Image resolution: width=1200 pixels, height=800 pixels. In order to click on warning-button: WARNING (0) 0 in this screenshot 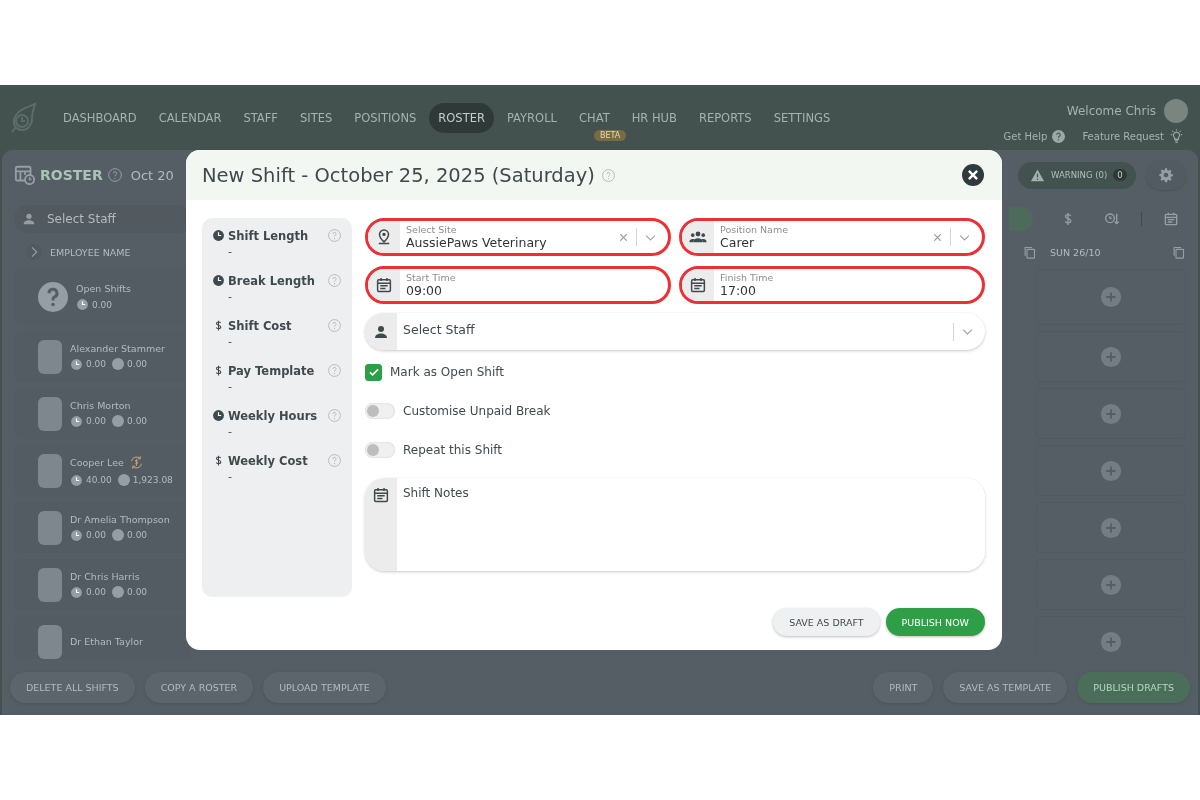, I will do `click(1077, 175)`.